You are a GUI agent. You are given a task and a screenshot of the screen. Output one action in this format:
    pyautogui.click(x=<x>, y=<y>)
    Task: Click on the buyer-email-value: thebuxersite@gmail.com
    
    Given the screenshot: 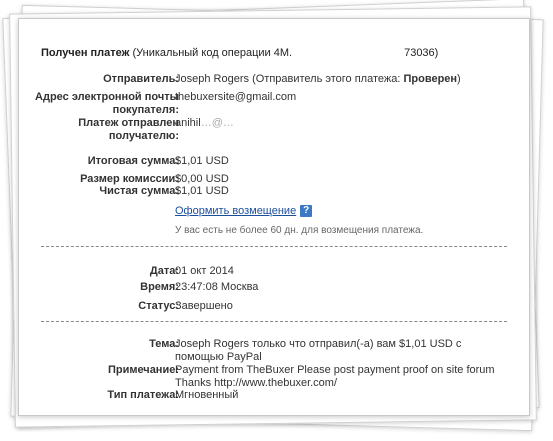 What is the action you would take?
    pyautogui.click(x=236, y=97)
    